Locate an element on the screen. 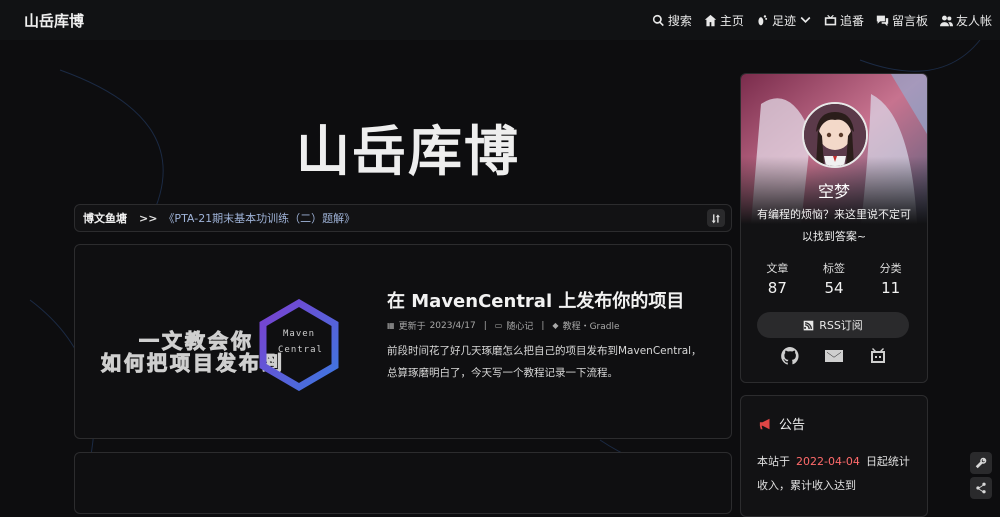 This screenshot has height=517, width=1000. hero-title: 山岳库博 is located at coordinates (408, 151).